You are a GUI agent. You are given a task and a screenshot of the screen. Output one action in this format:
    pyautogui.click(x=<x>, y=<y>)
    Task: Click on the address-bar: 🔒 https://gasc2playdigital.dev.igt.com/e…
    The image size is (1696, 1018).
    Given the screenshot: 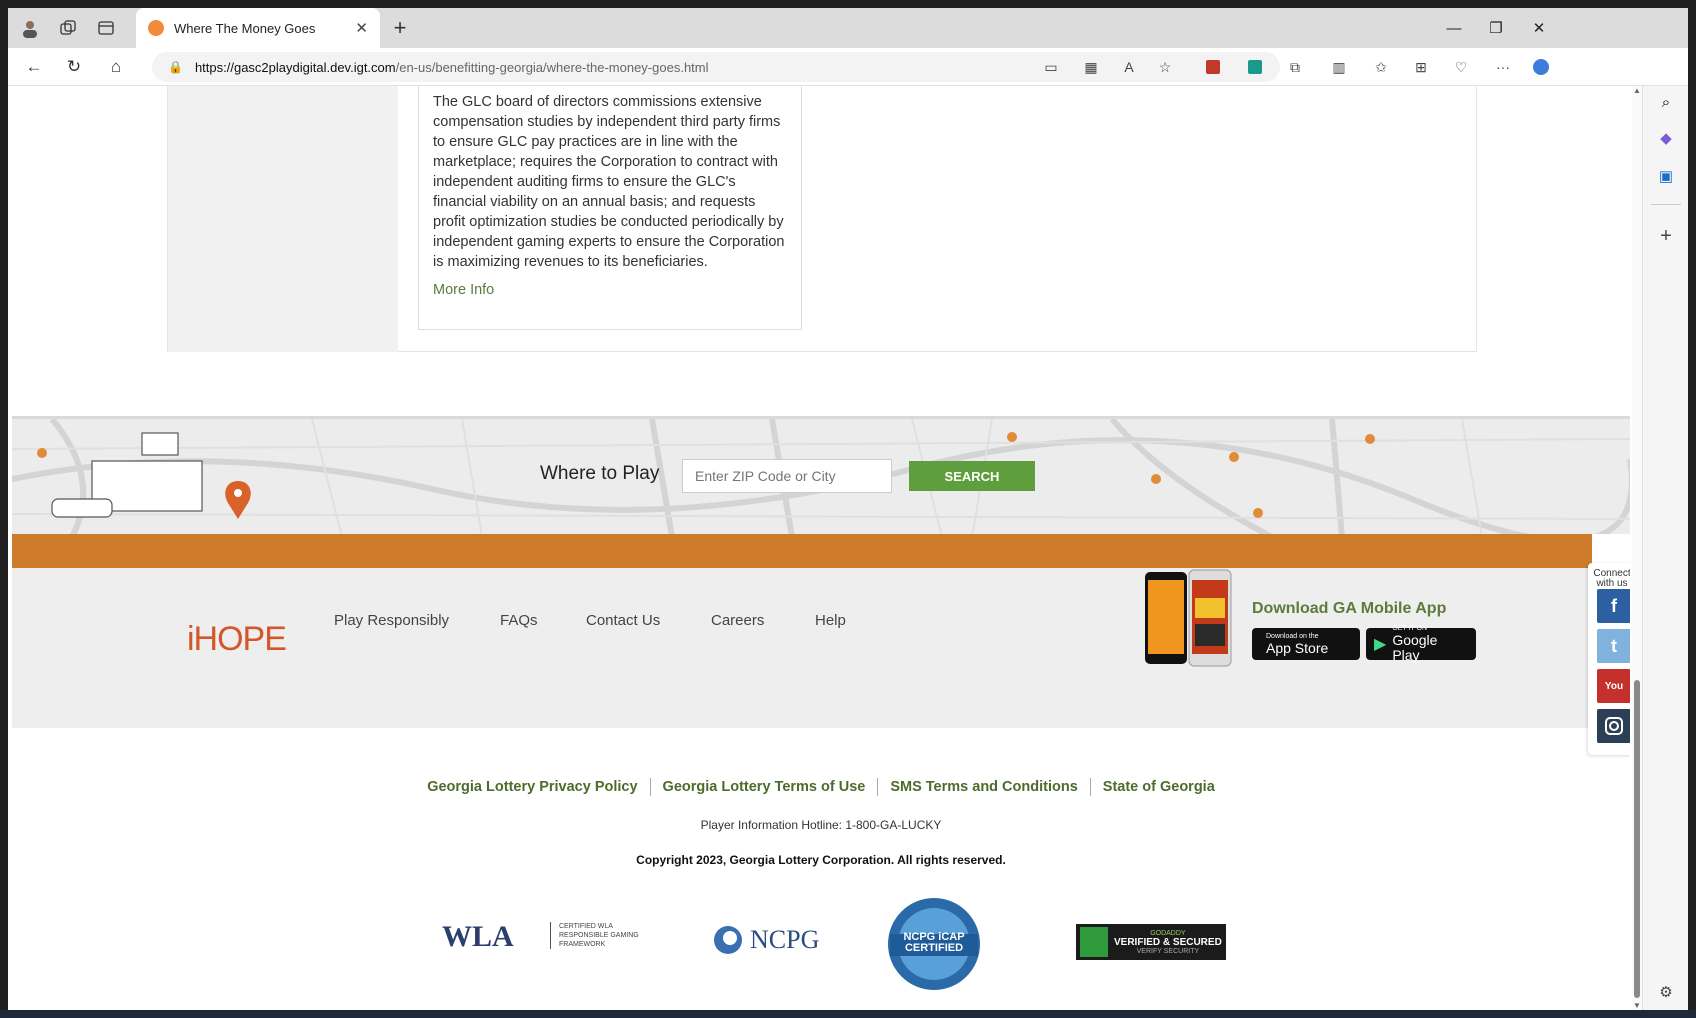 What is the action you would take?
    pyautogui.click(x=716, y=67)
    